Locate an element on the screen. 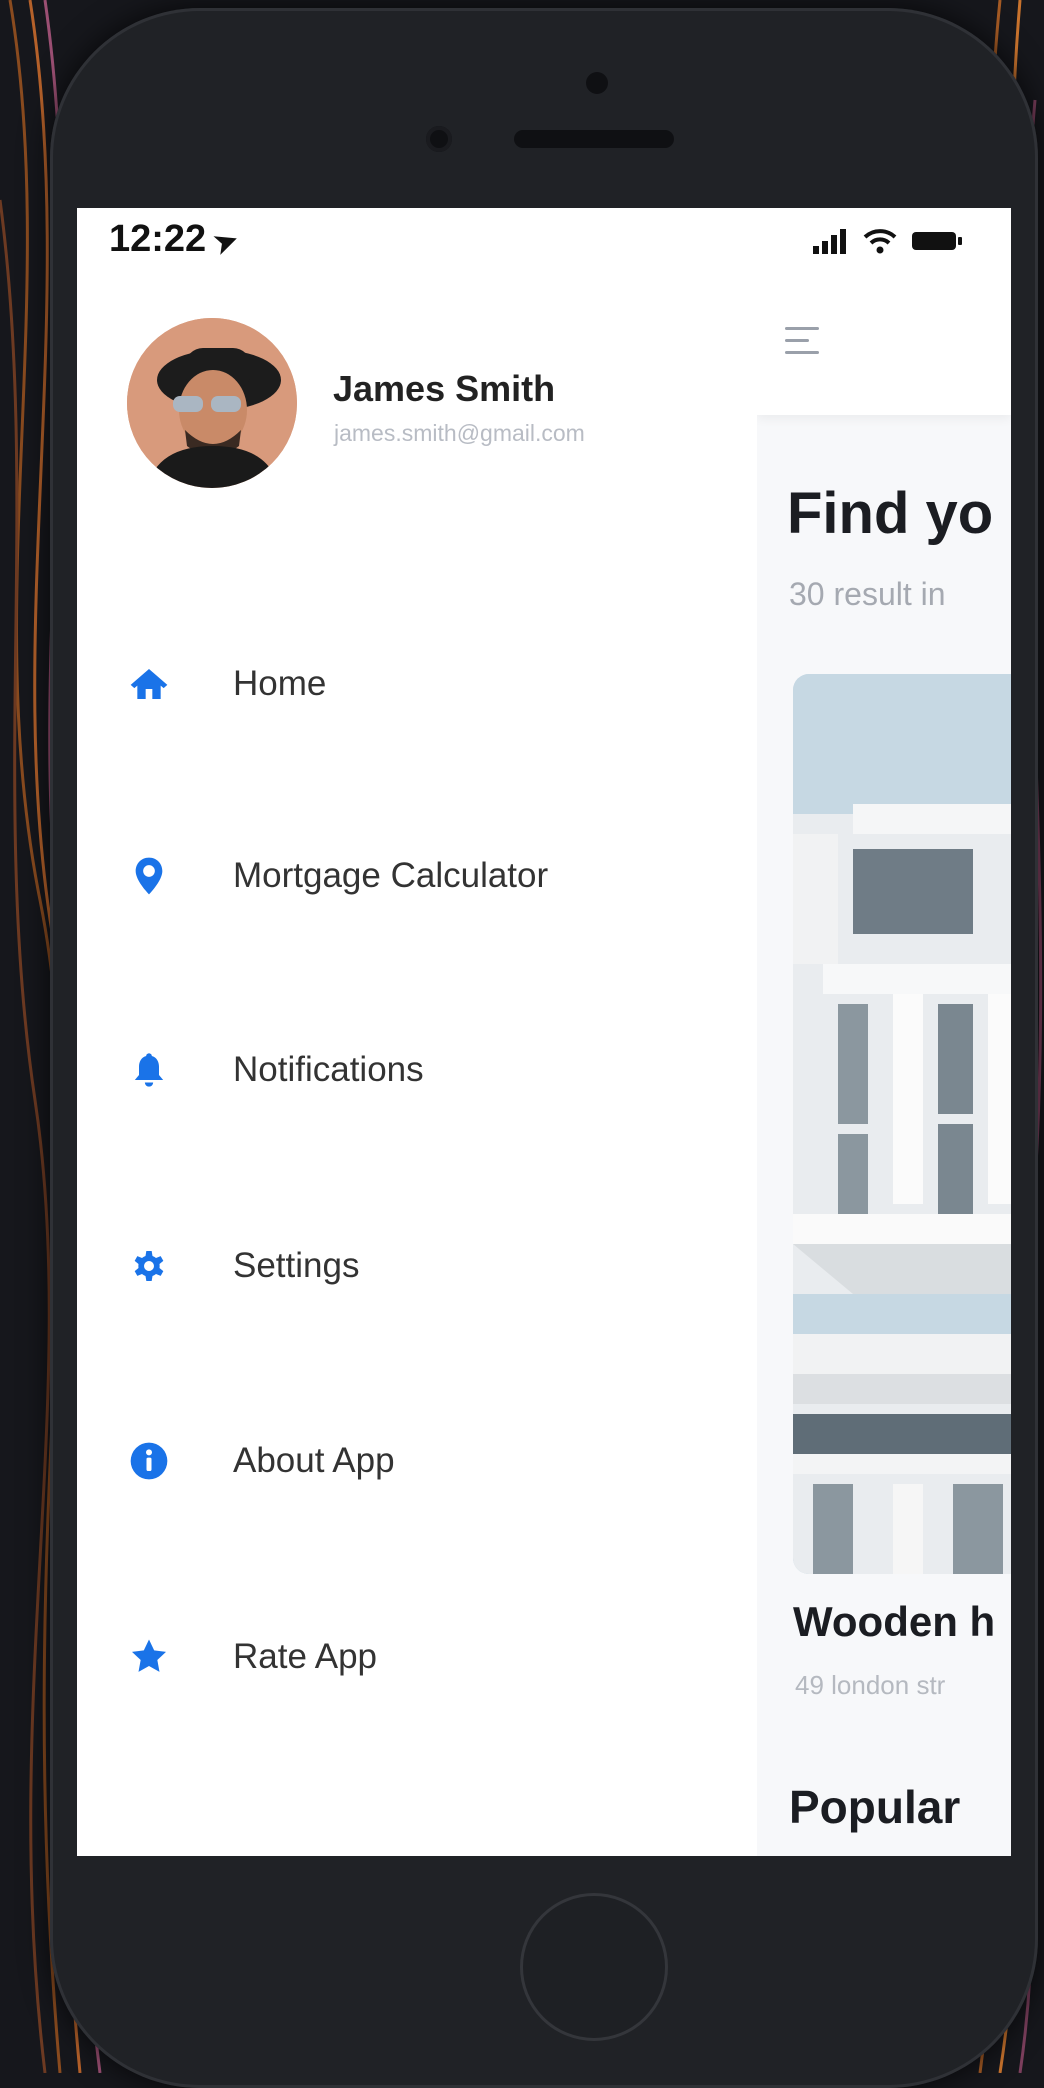 The image size is (1044, 2088). avatar-illustration is located at coordinates (212, 403).